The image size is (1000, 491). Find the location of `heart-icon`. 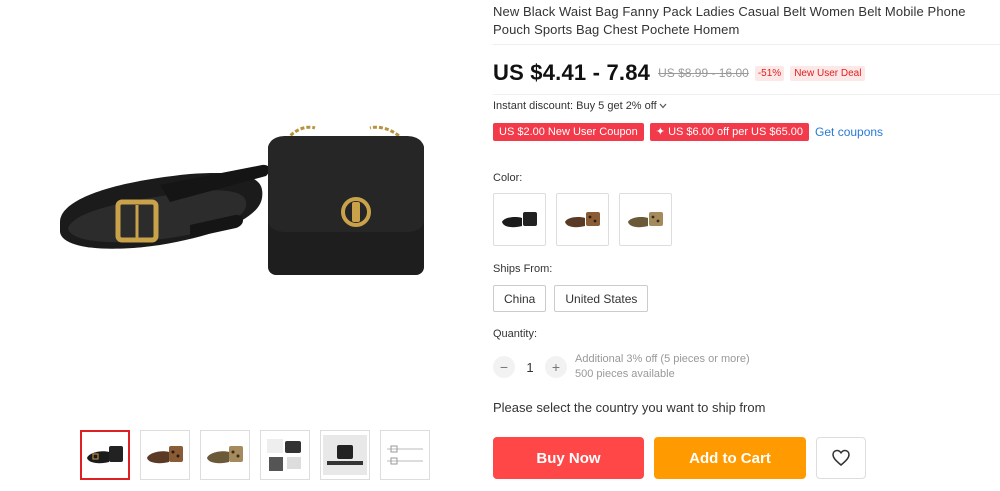

heart-icon is located at coordinates (841, 457).